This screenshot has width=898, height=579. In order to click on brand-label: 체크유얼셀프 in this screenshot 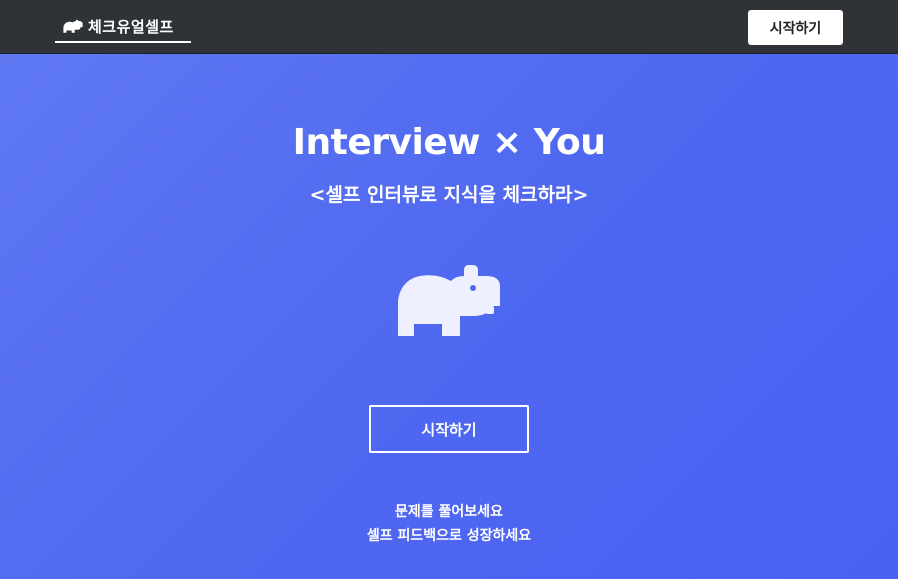, I will do `click(131, 26)`.